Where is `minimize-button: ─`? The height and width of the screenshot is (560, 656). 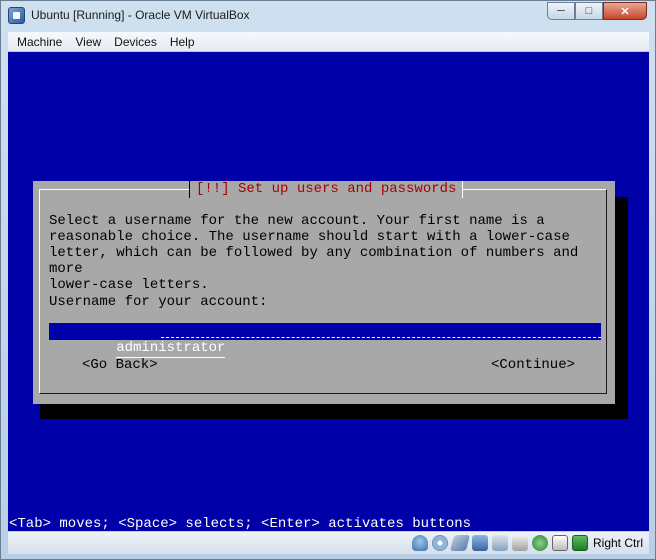
minimize-button: ─ is located at coordinates (561, 11).